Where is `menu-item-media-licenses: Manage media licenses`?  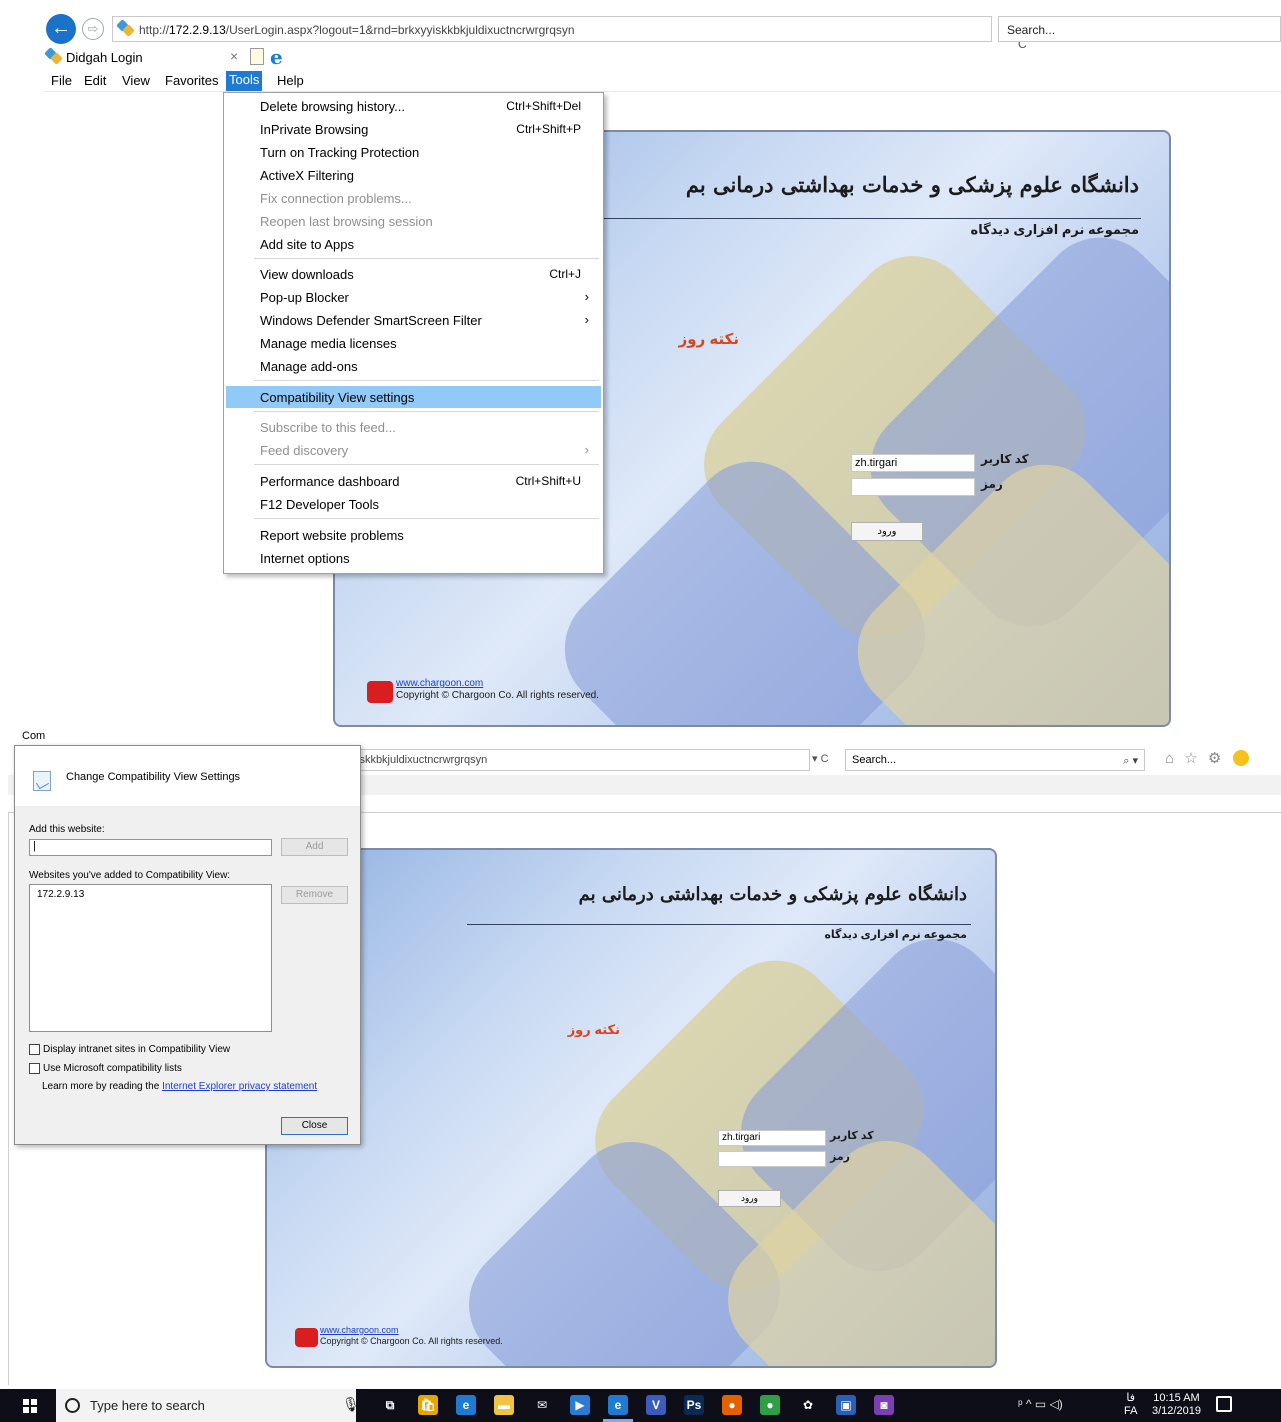
menu-item-media-licenses: Manage media licenses is located at coordinates (413, 343).